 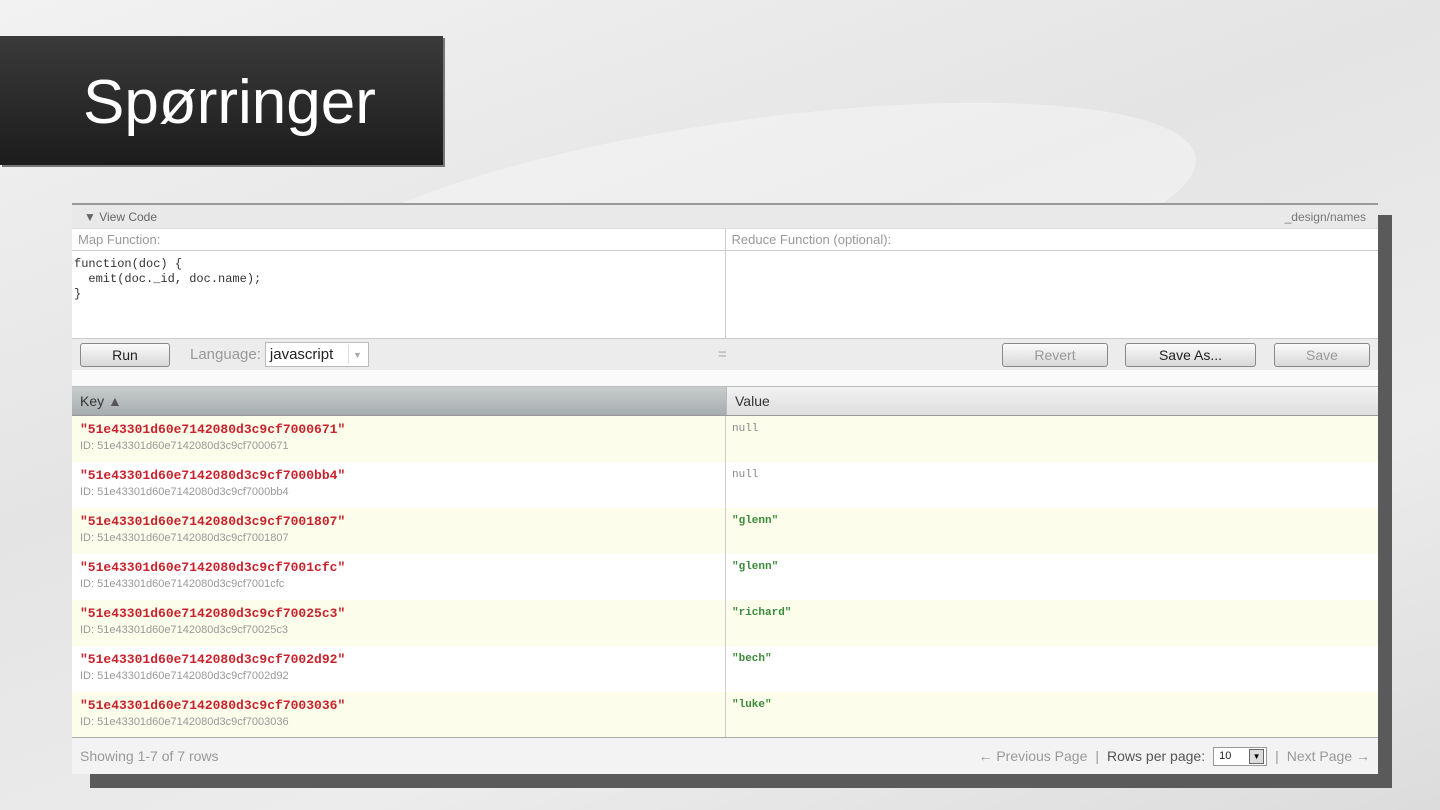 I want to click on reduce-function-editor, so click(x=1052, y=294).